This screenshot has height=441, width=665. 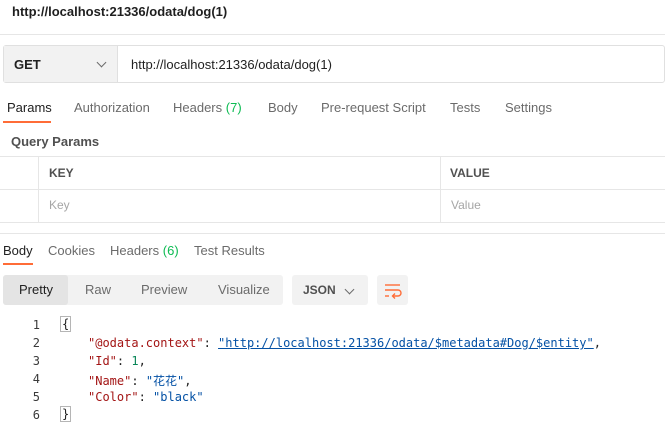 I want to click on tab-headers: Headers (7), so click(x=207, y=107).